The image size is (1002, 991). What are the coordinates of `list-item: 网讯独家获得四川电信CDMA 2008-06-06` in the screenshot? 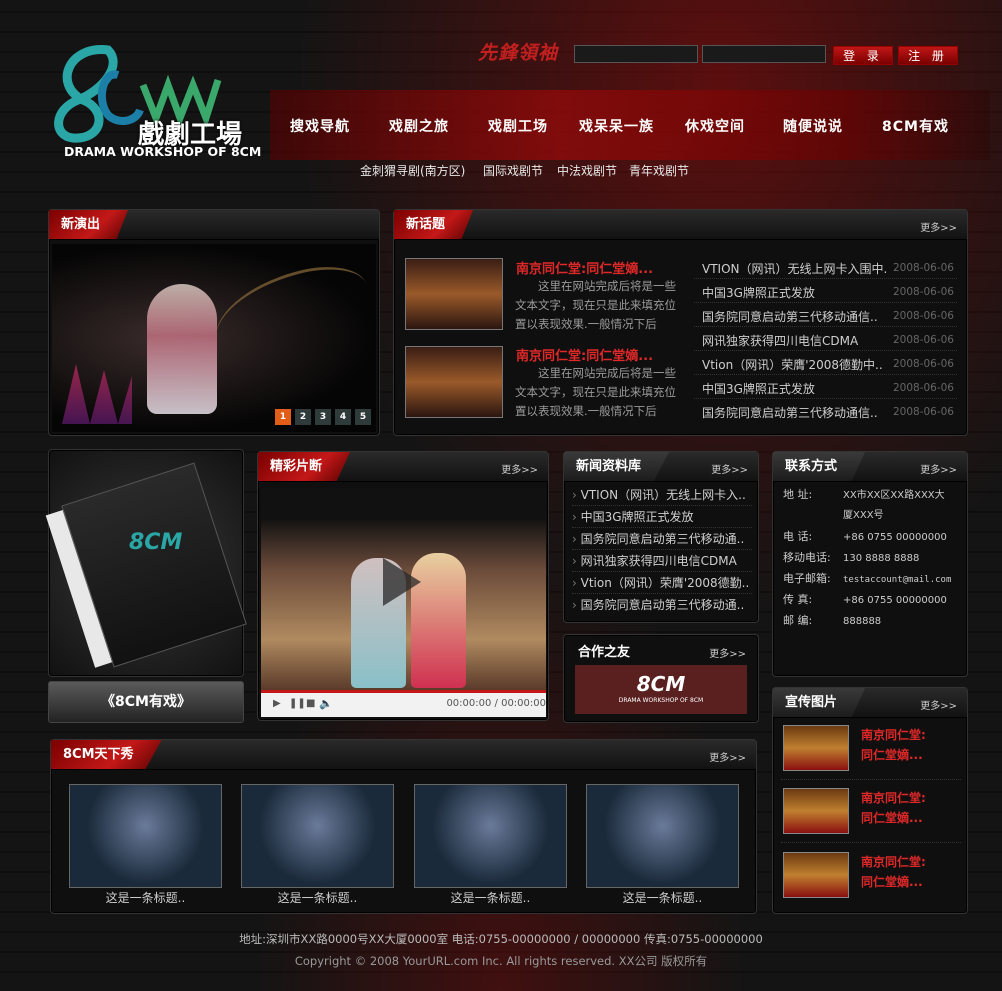 It's located at (825, 339).